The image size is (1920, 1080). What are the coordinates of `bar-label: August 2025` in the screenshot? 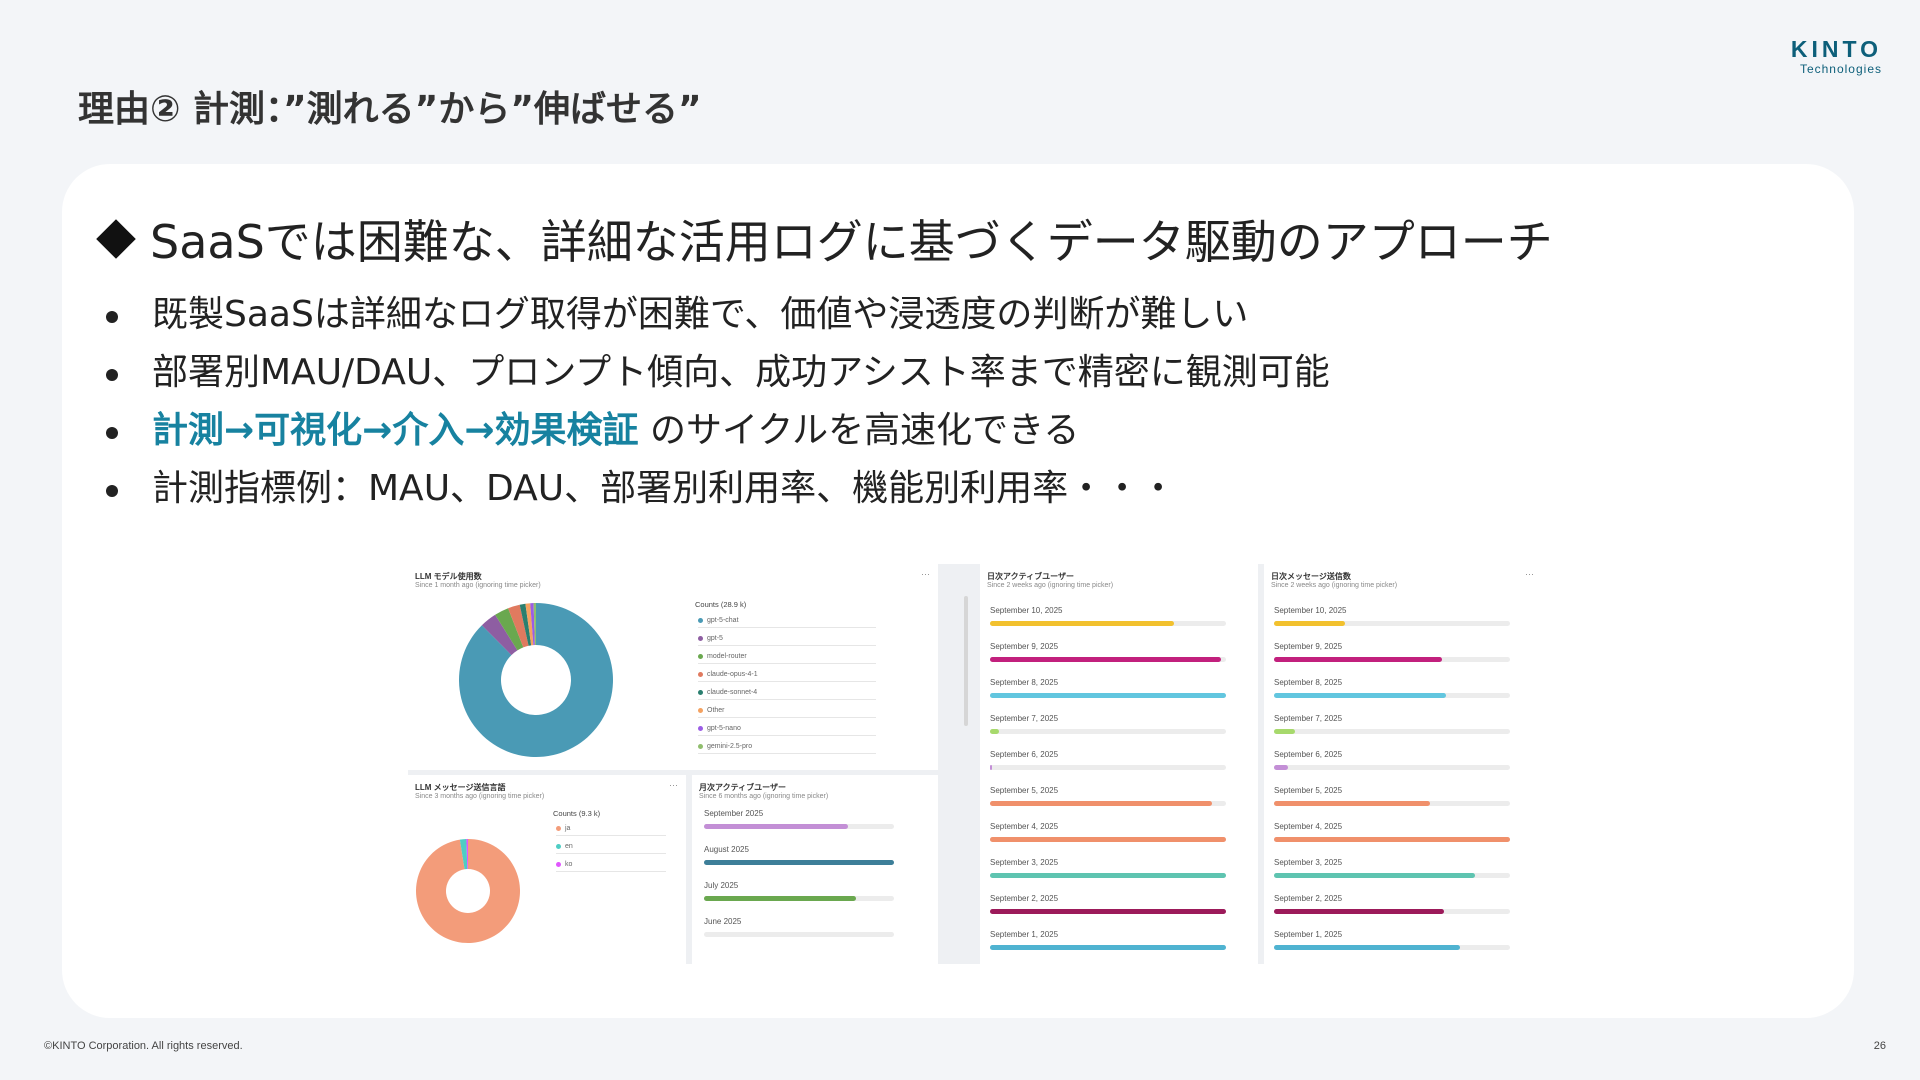 It's located at (726, 849).